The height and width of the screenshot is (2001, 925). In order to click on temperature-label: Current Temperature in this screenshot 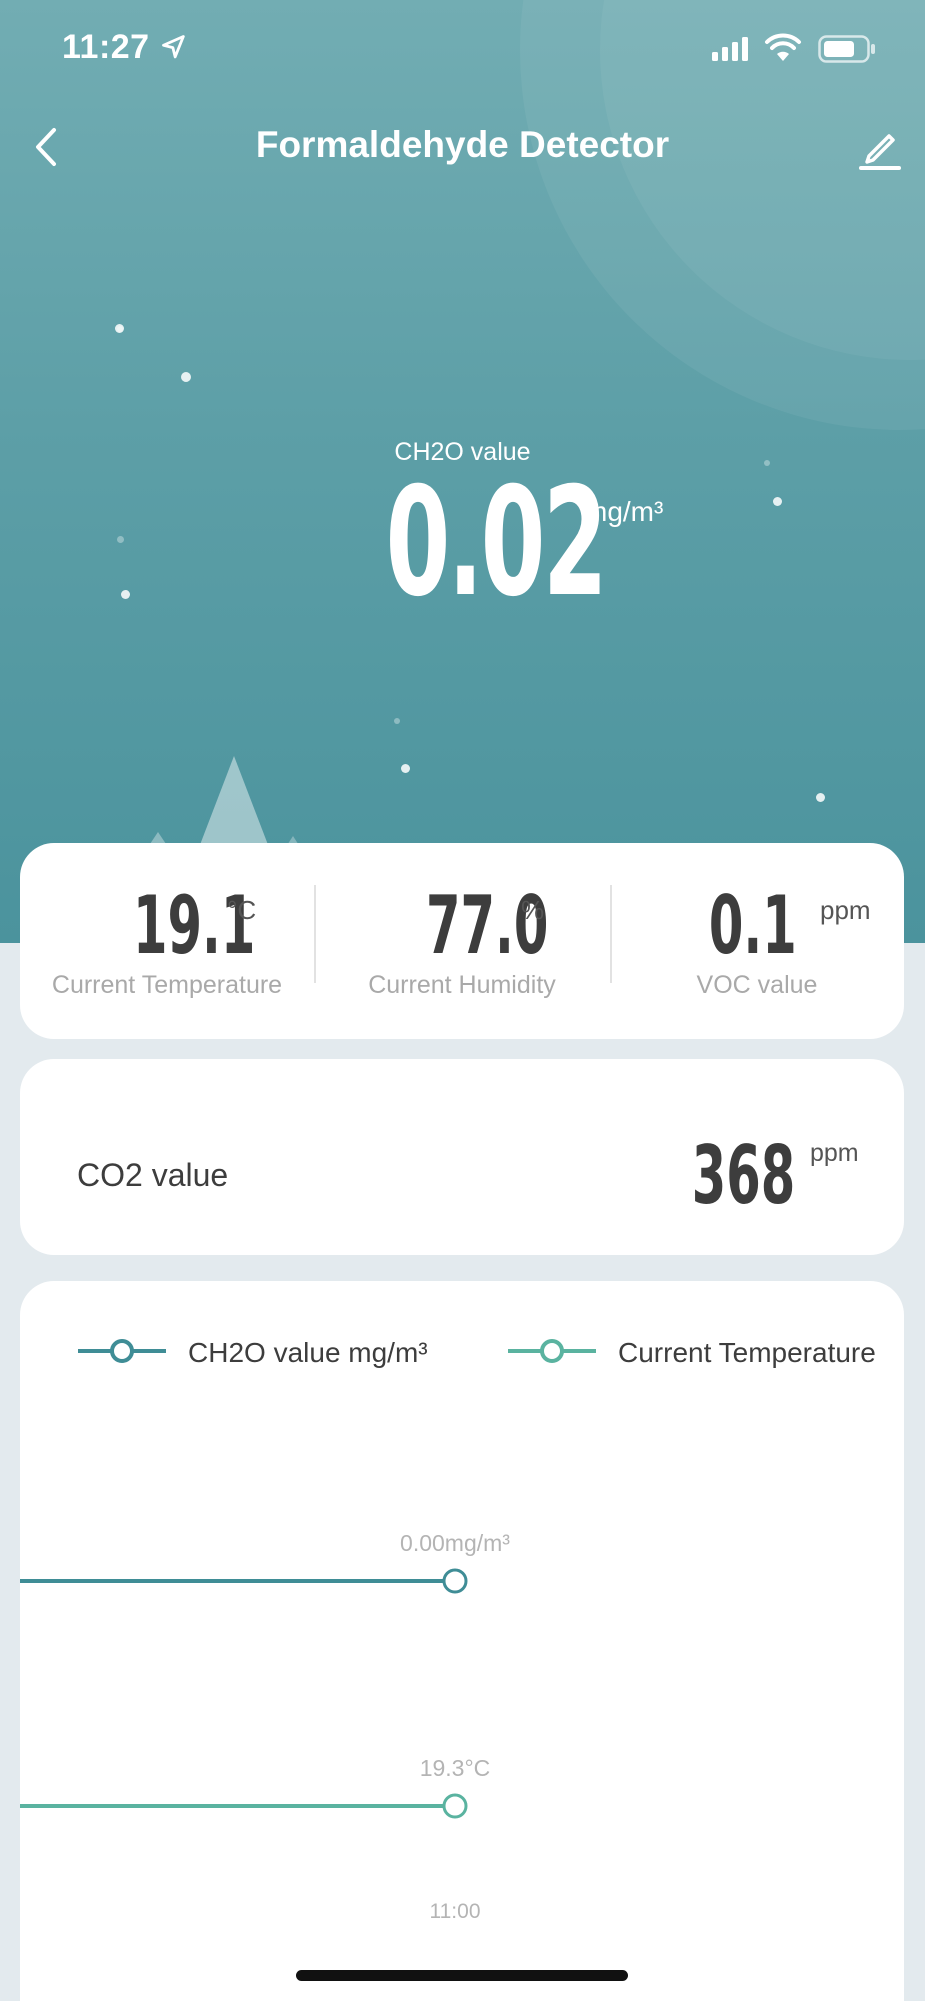, I will do `click(167, 985)`.